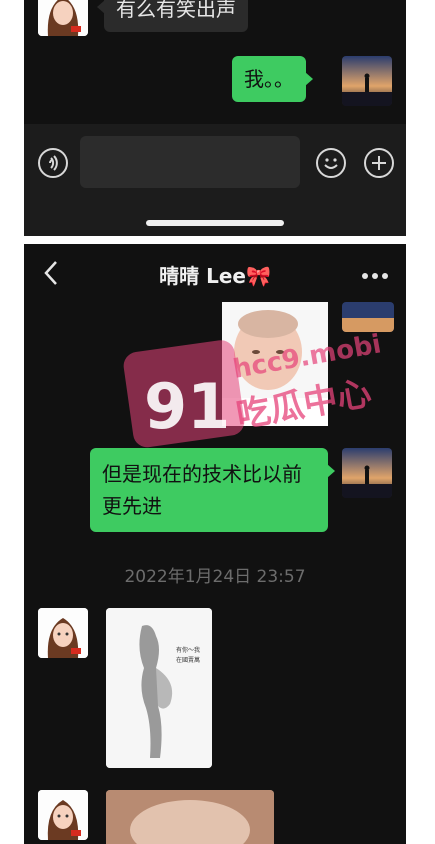 This screenshot has height=844, width=435. What do you see at coordinates (275, 364) in the screenshot?
I see `baby-photo` at bounding box center [275, 364].